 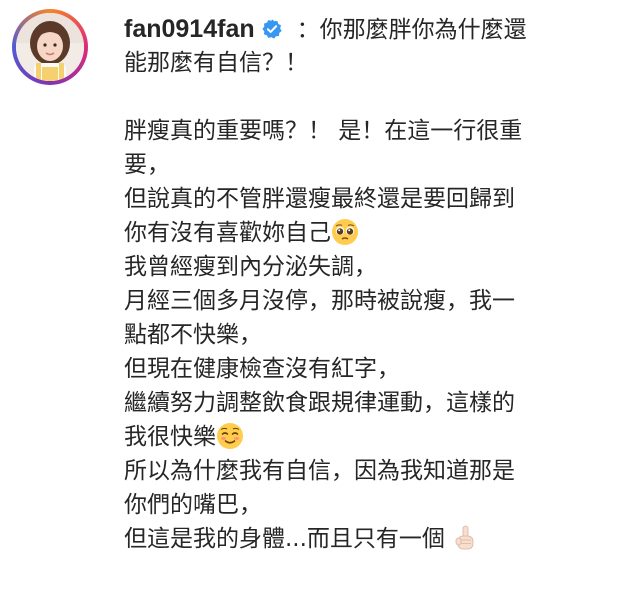 What do you see at coordinates (193, 505) in the screenshot?
I see `caption-line: 你們的嘴巴，` at bounding box center [193, 505].